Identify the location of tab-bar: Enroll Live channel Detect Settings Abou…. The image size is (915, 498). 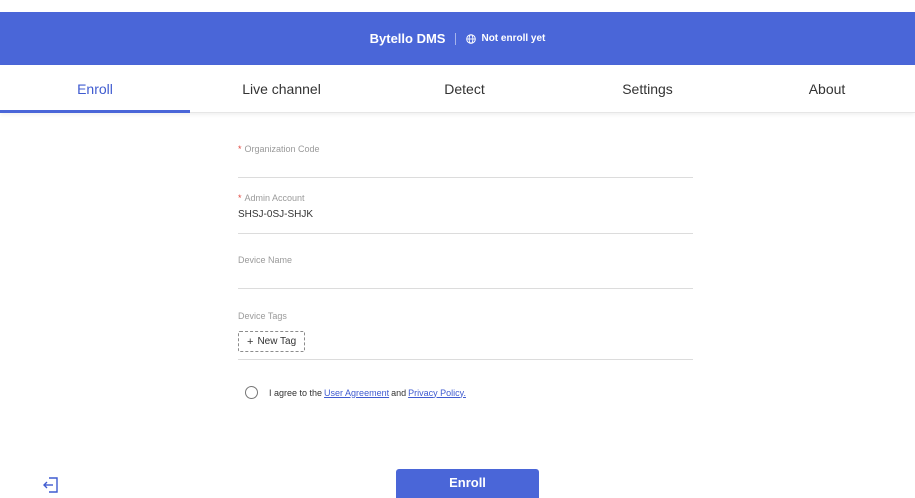
(457, 89).